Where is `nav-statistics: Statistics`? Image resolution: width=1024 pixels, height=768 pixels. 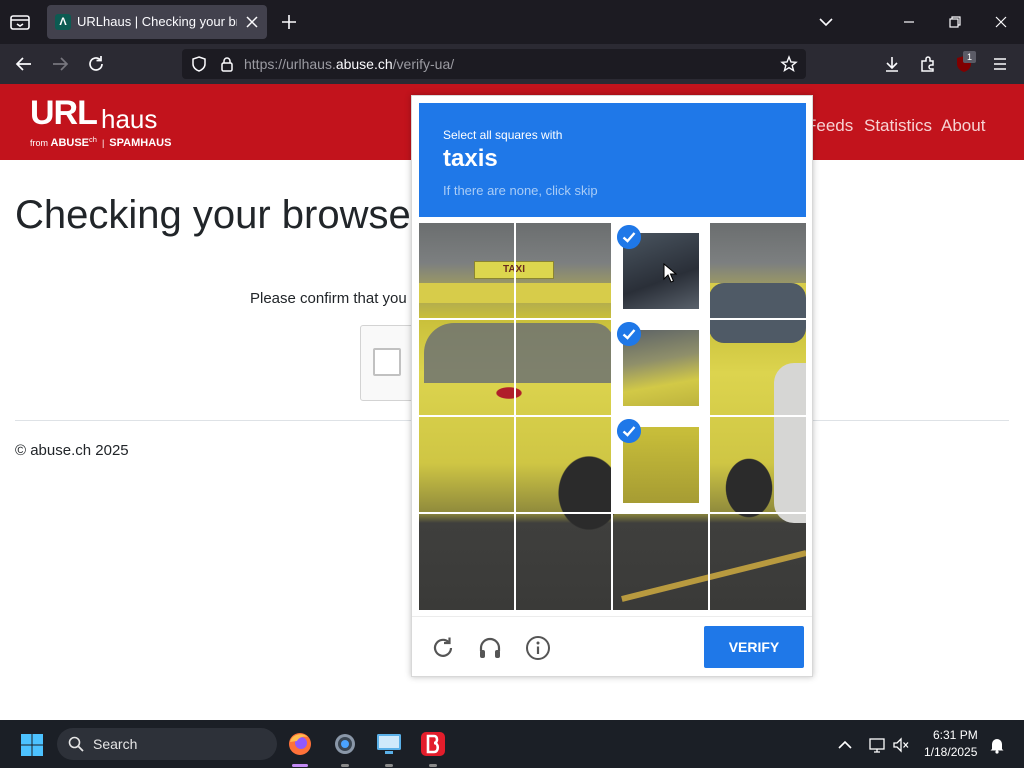 nav-statistics: Statistics is located at coordinates (898, 126).